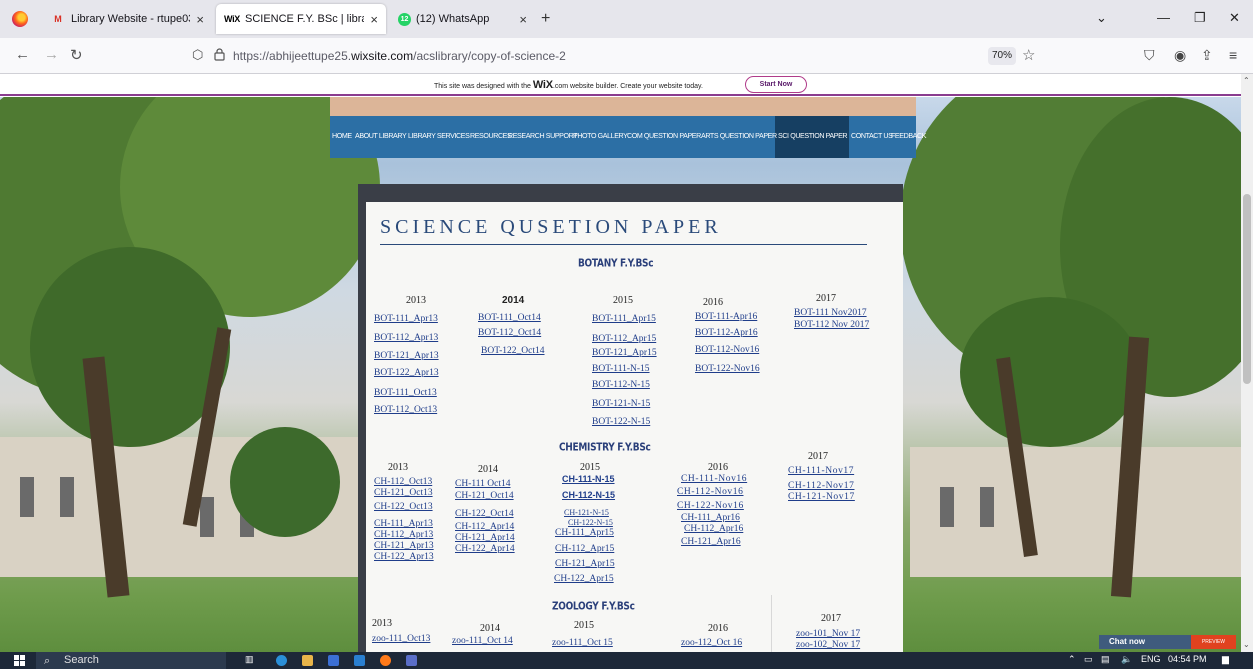 Image resolution: width=1253 pixels, height=669 pixels. What do you see at coordinates (484, 496) in the screenshot?
I see `paper-link: CH-121_Oct14` at bounding box center [484, 496].